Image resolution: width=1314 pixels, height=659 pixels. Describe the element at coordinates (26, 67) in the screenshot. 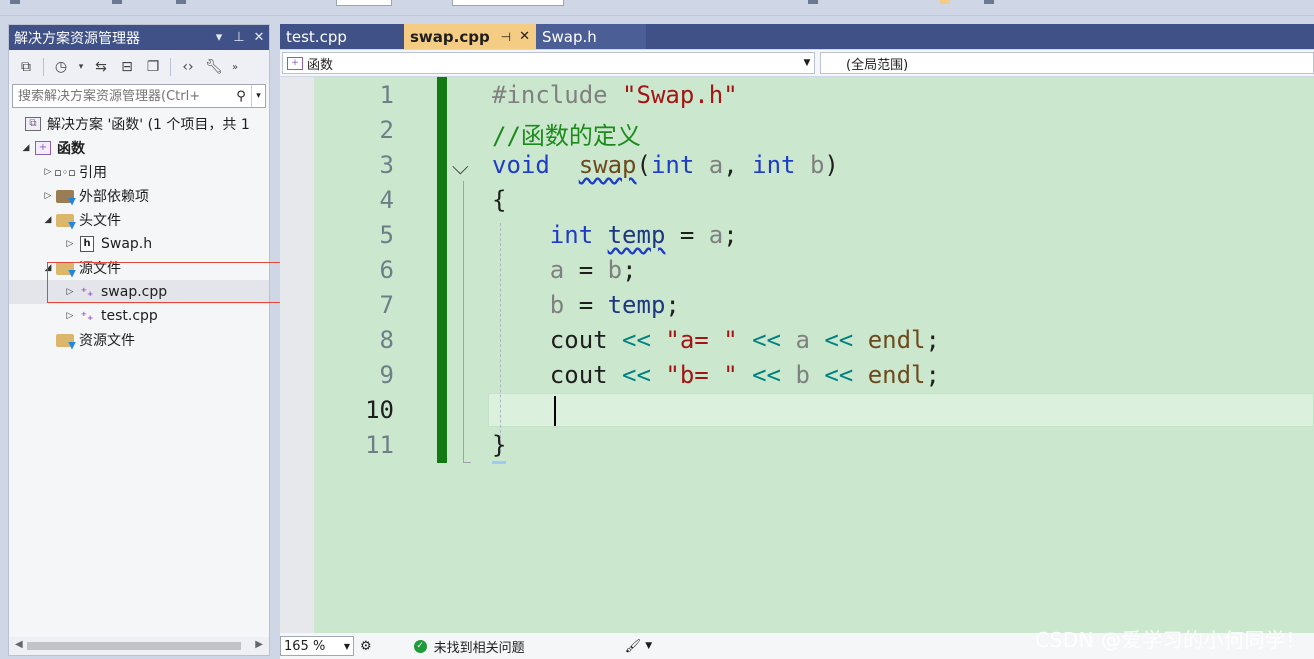

I see `switch-views-icon: ⧉` at that location.